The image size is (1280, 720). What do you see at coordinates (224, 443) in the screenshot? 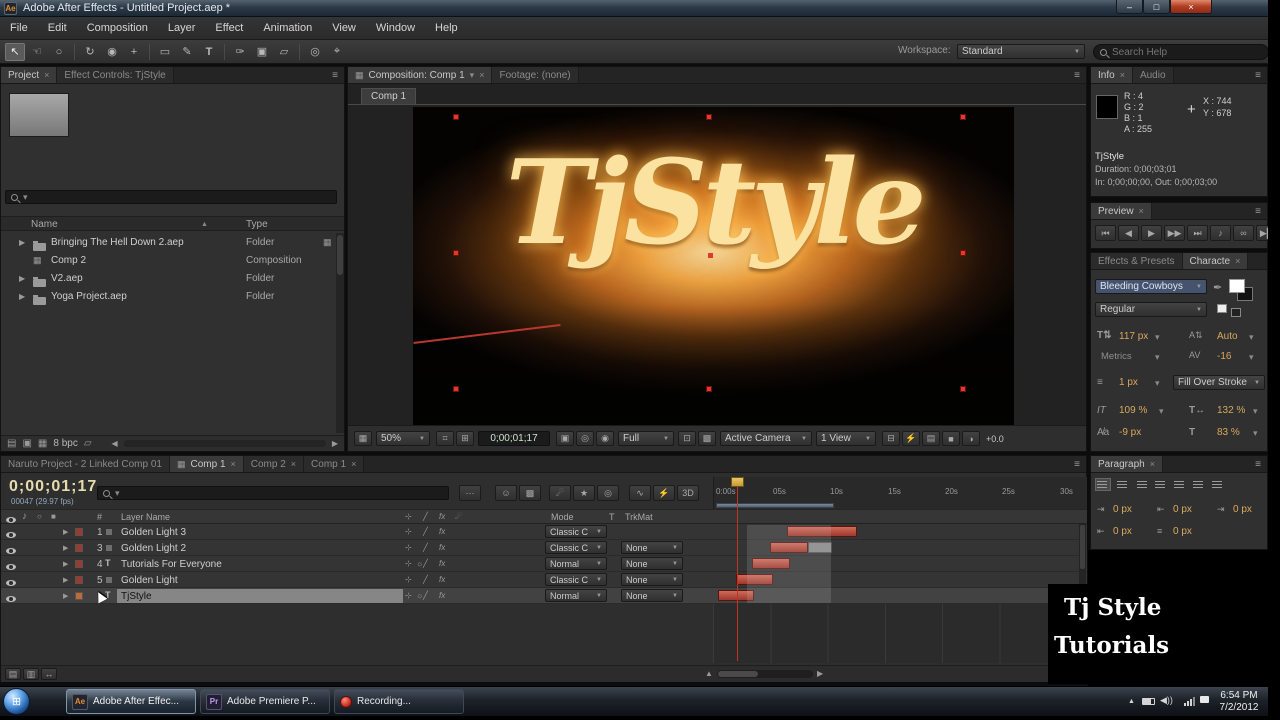
I see `horizontal-scrollbar` at bounding box center [224, 443].